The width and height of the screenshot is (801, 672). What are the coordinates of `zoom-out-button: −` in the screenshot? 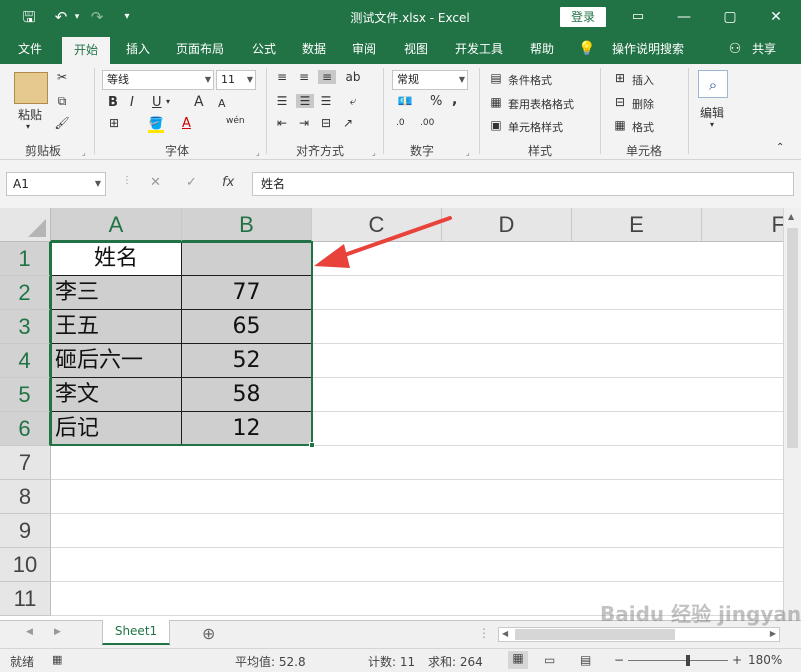 It's located at (619, 660).